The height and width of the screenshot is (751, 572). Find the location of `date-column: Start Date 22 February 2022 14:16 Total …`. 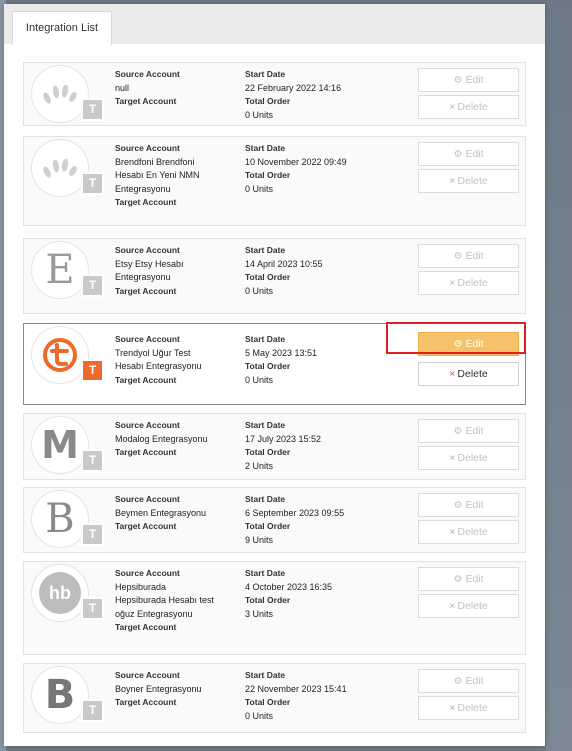

date-column: Start Date 22 February 2022 14:16 Total … is located at coordinates (293, 95).